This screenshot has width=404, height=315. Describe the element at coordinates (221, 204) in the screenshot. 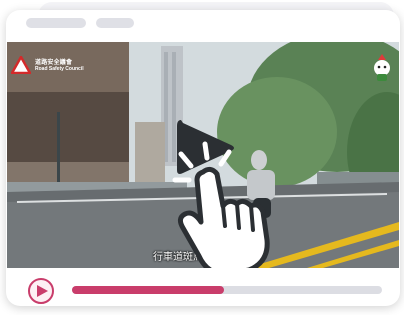

I see `pointing-hand-icon` at that location.